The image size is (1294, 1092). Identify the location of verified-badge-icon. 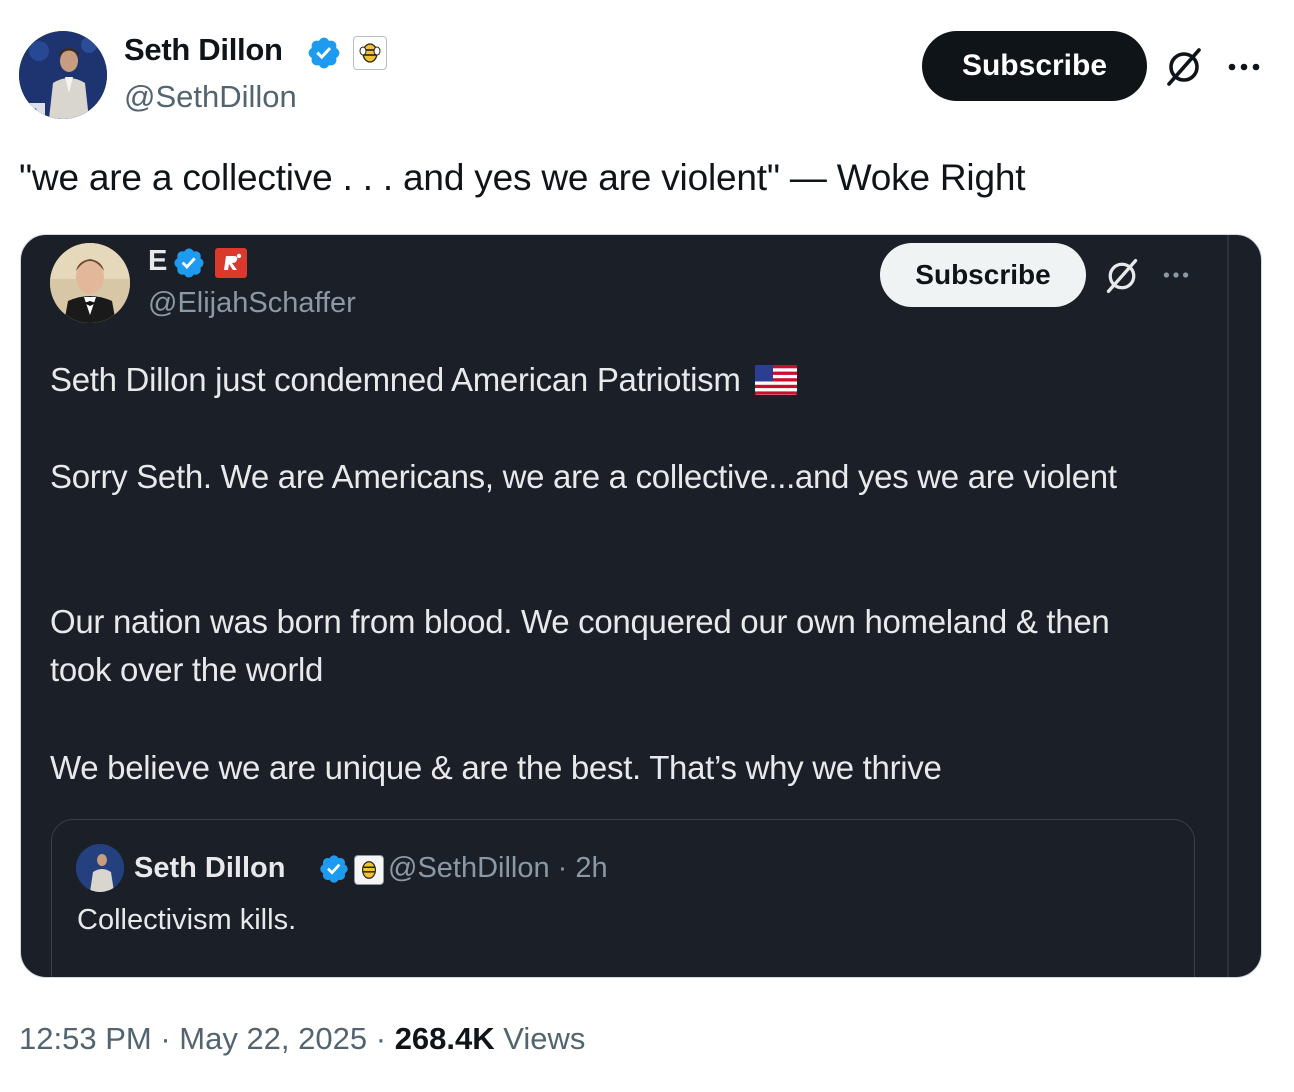
(324, 53).